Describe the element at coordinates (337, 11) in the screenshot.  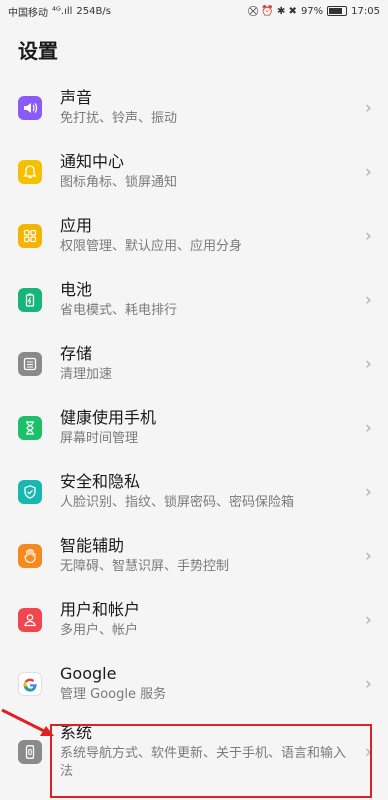
I see `battery-icon-status` at that location.